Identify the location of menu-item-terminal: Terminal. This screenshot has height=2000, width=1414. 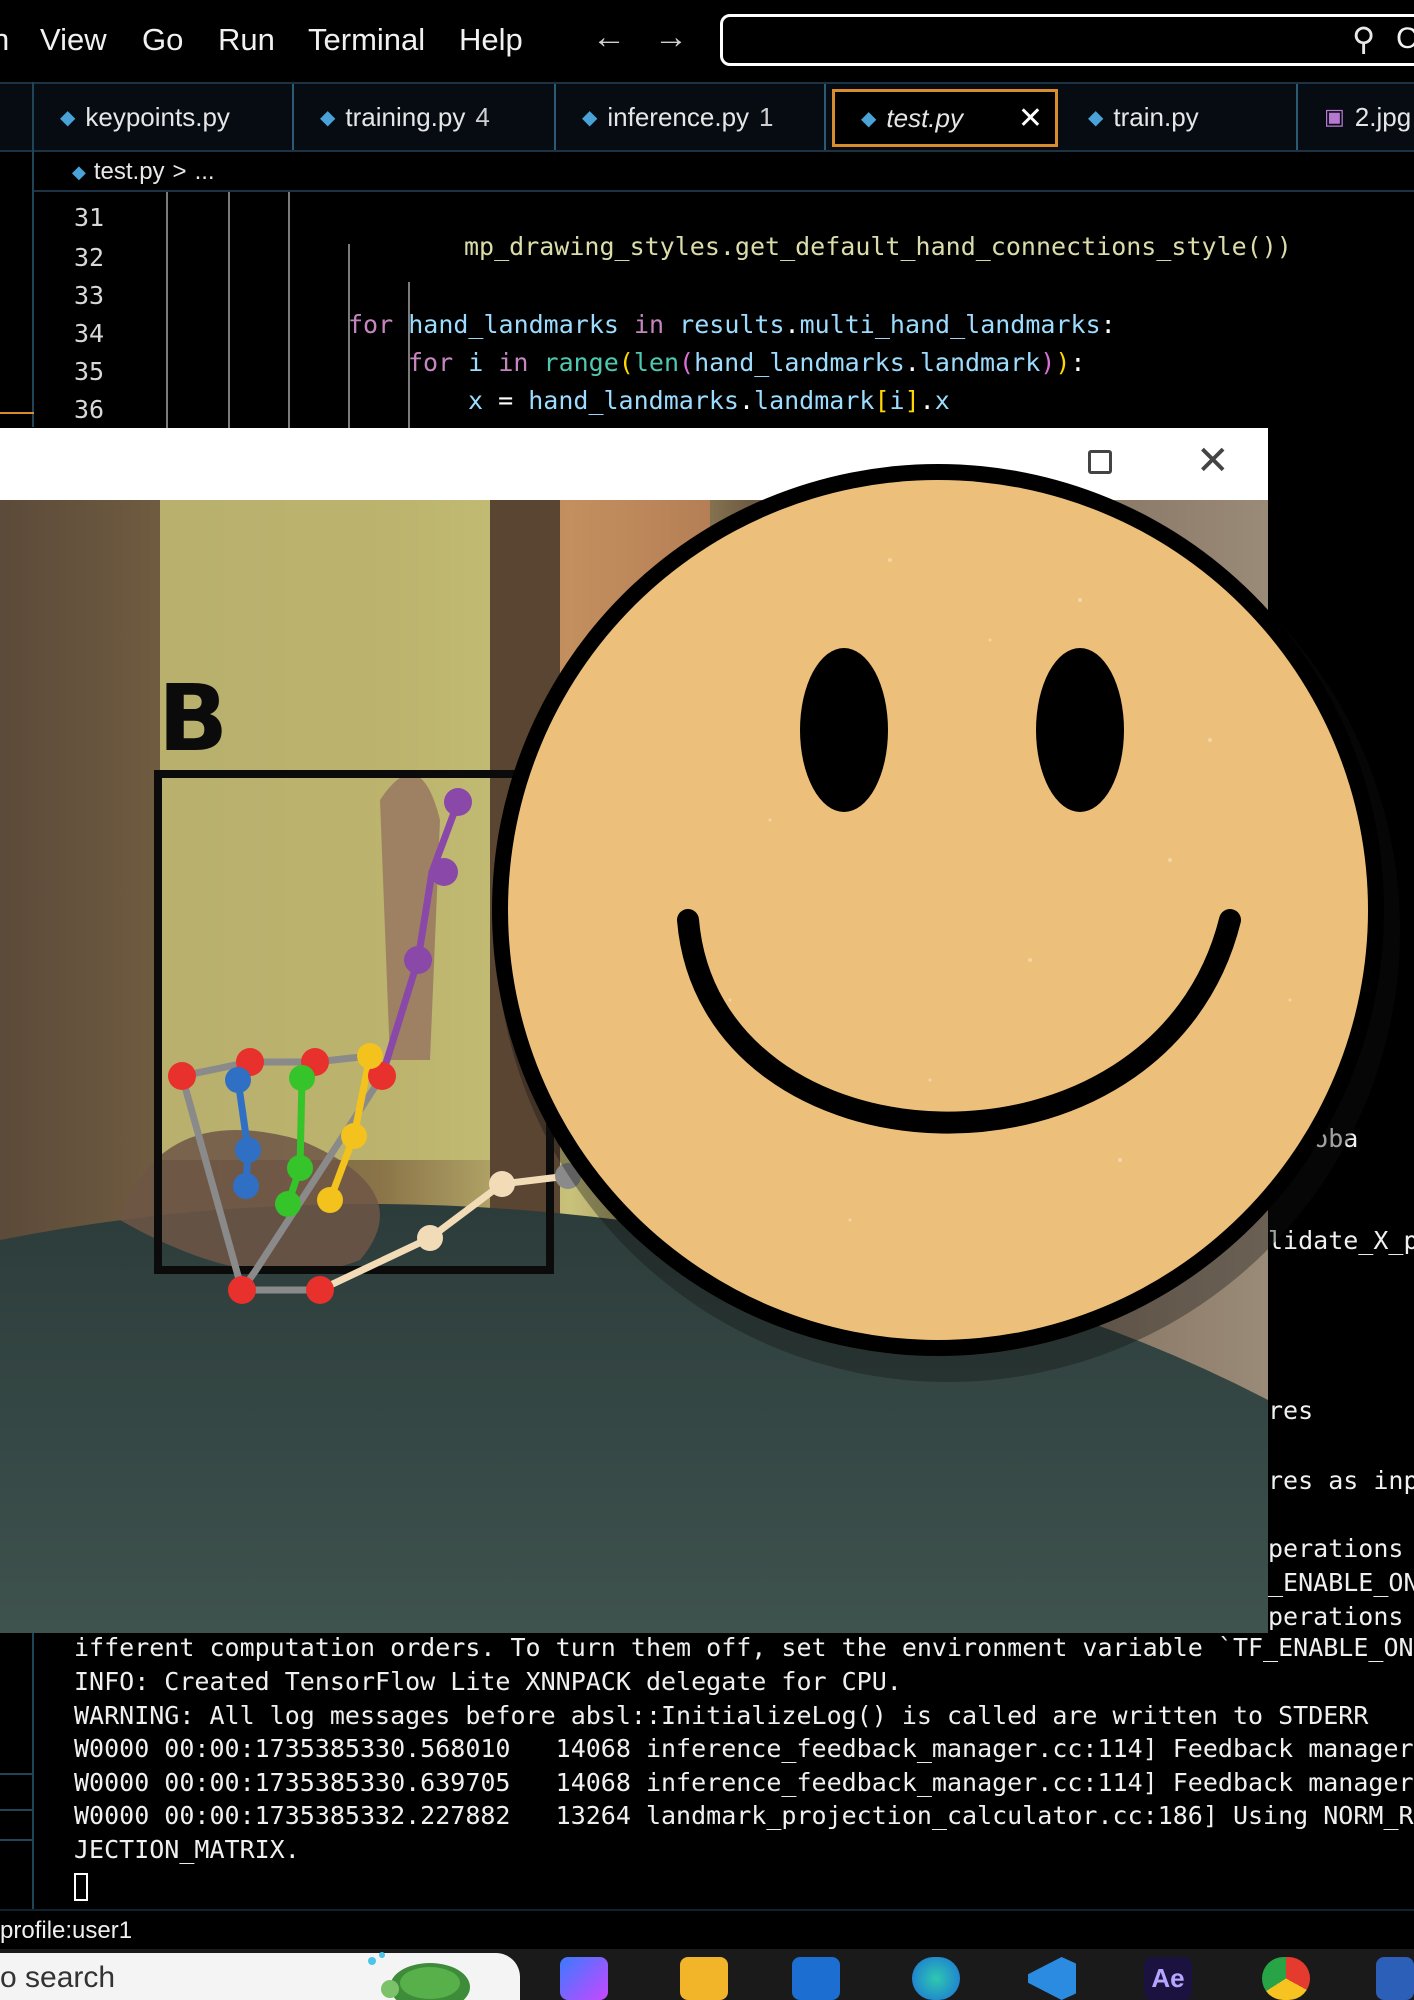
(366, 40).